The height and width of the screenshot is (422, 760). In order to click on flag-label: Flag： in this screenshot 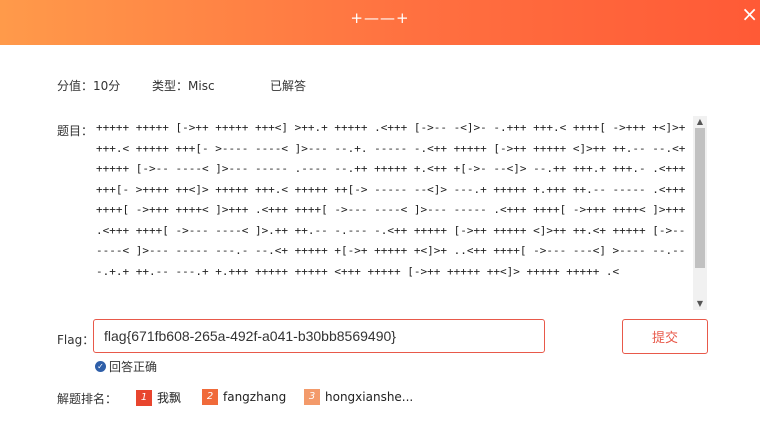, I will do `click(76, 340)`.